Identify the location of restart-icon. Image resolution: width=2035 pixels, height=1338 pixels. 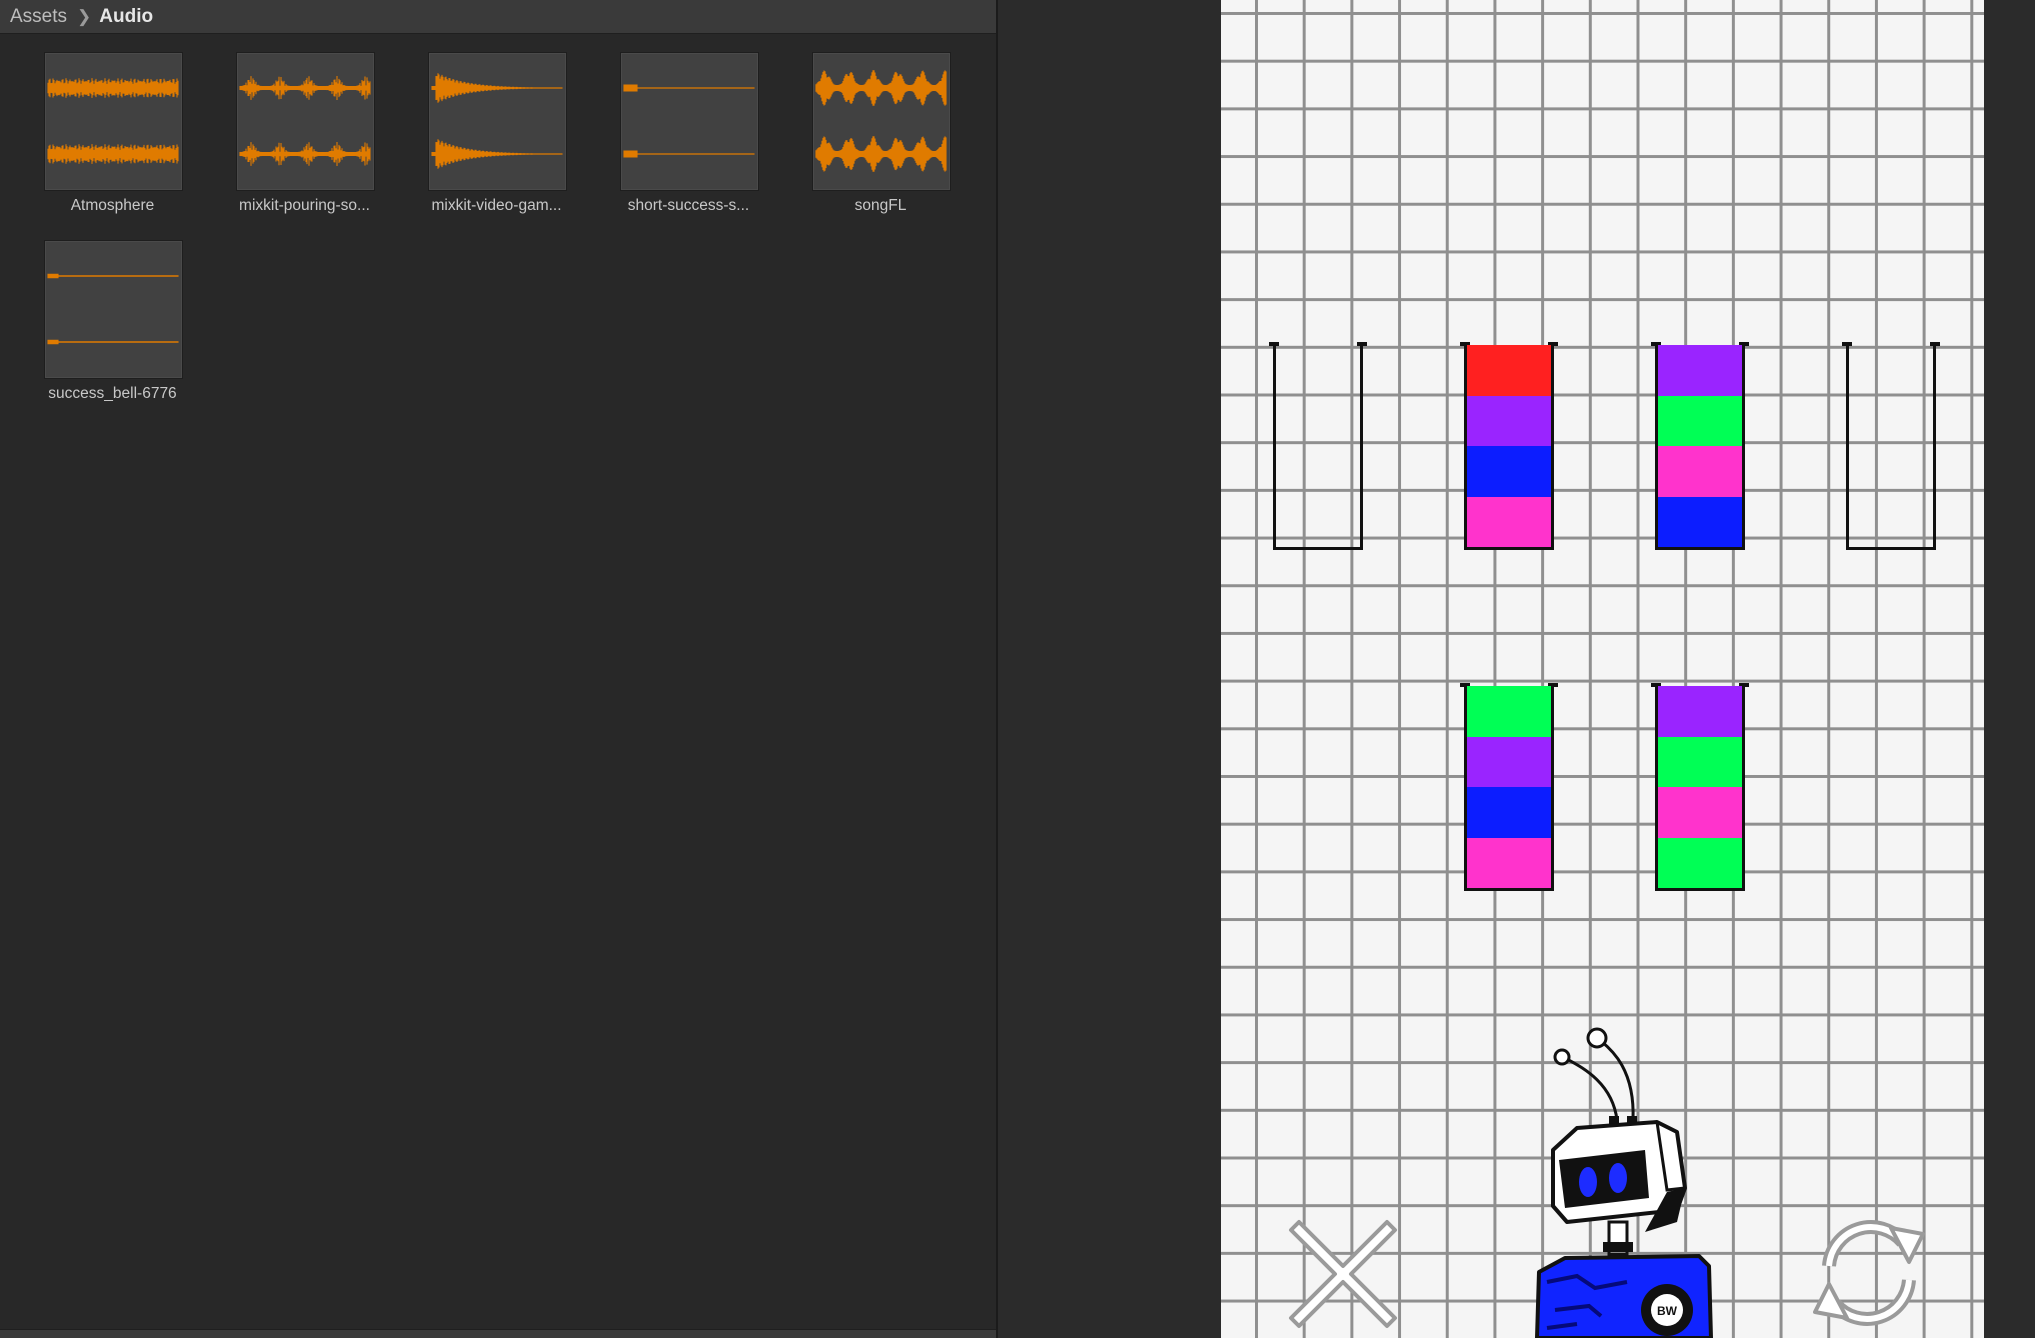
(1869, 1273).